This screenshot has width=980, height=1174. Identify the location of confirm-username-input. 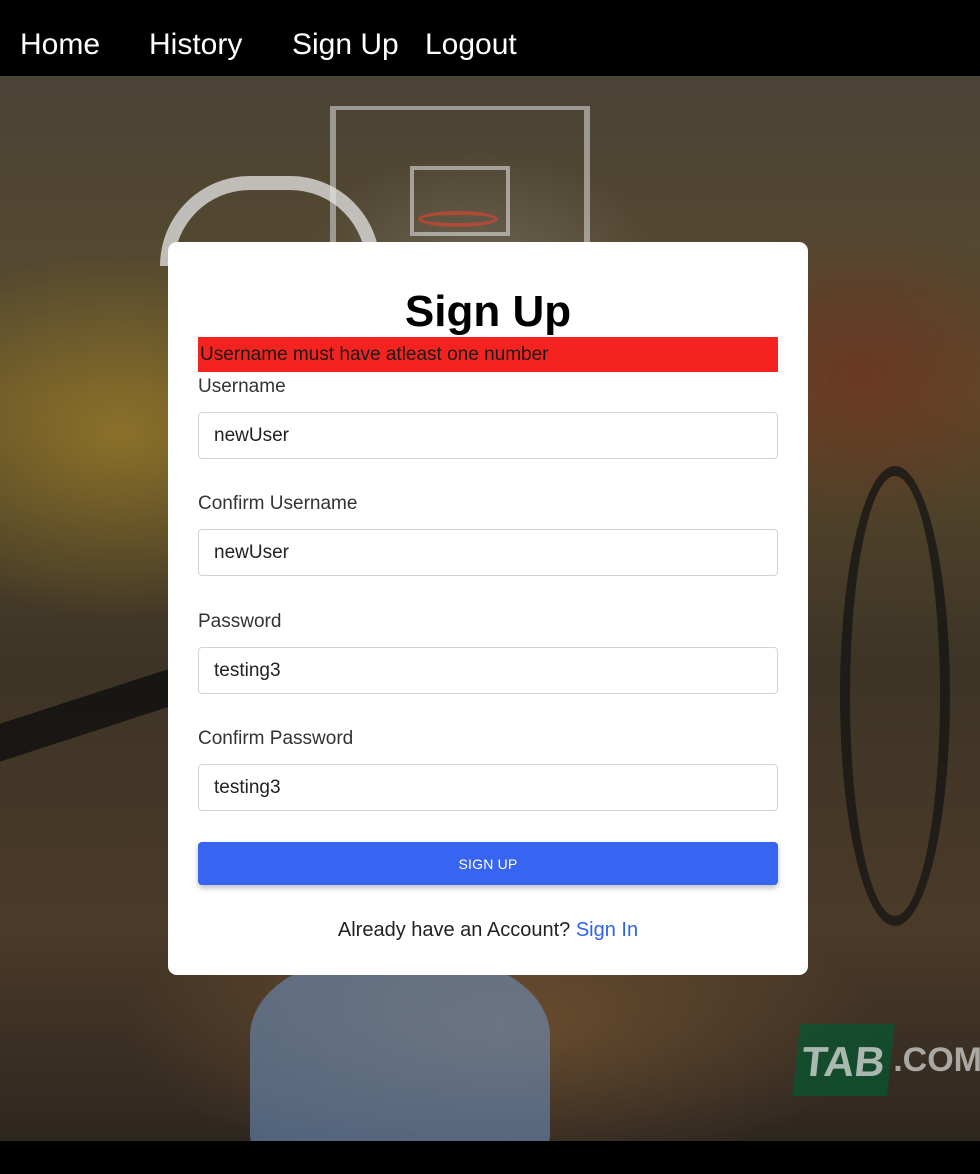
(488, 552).